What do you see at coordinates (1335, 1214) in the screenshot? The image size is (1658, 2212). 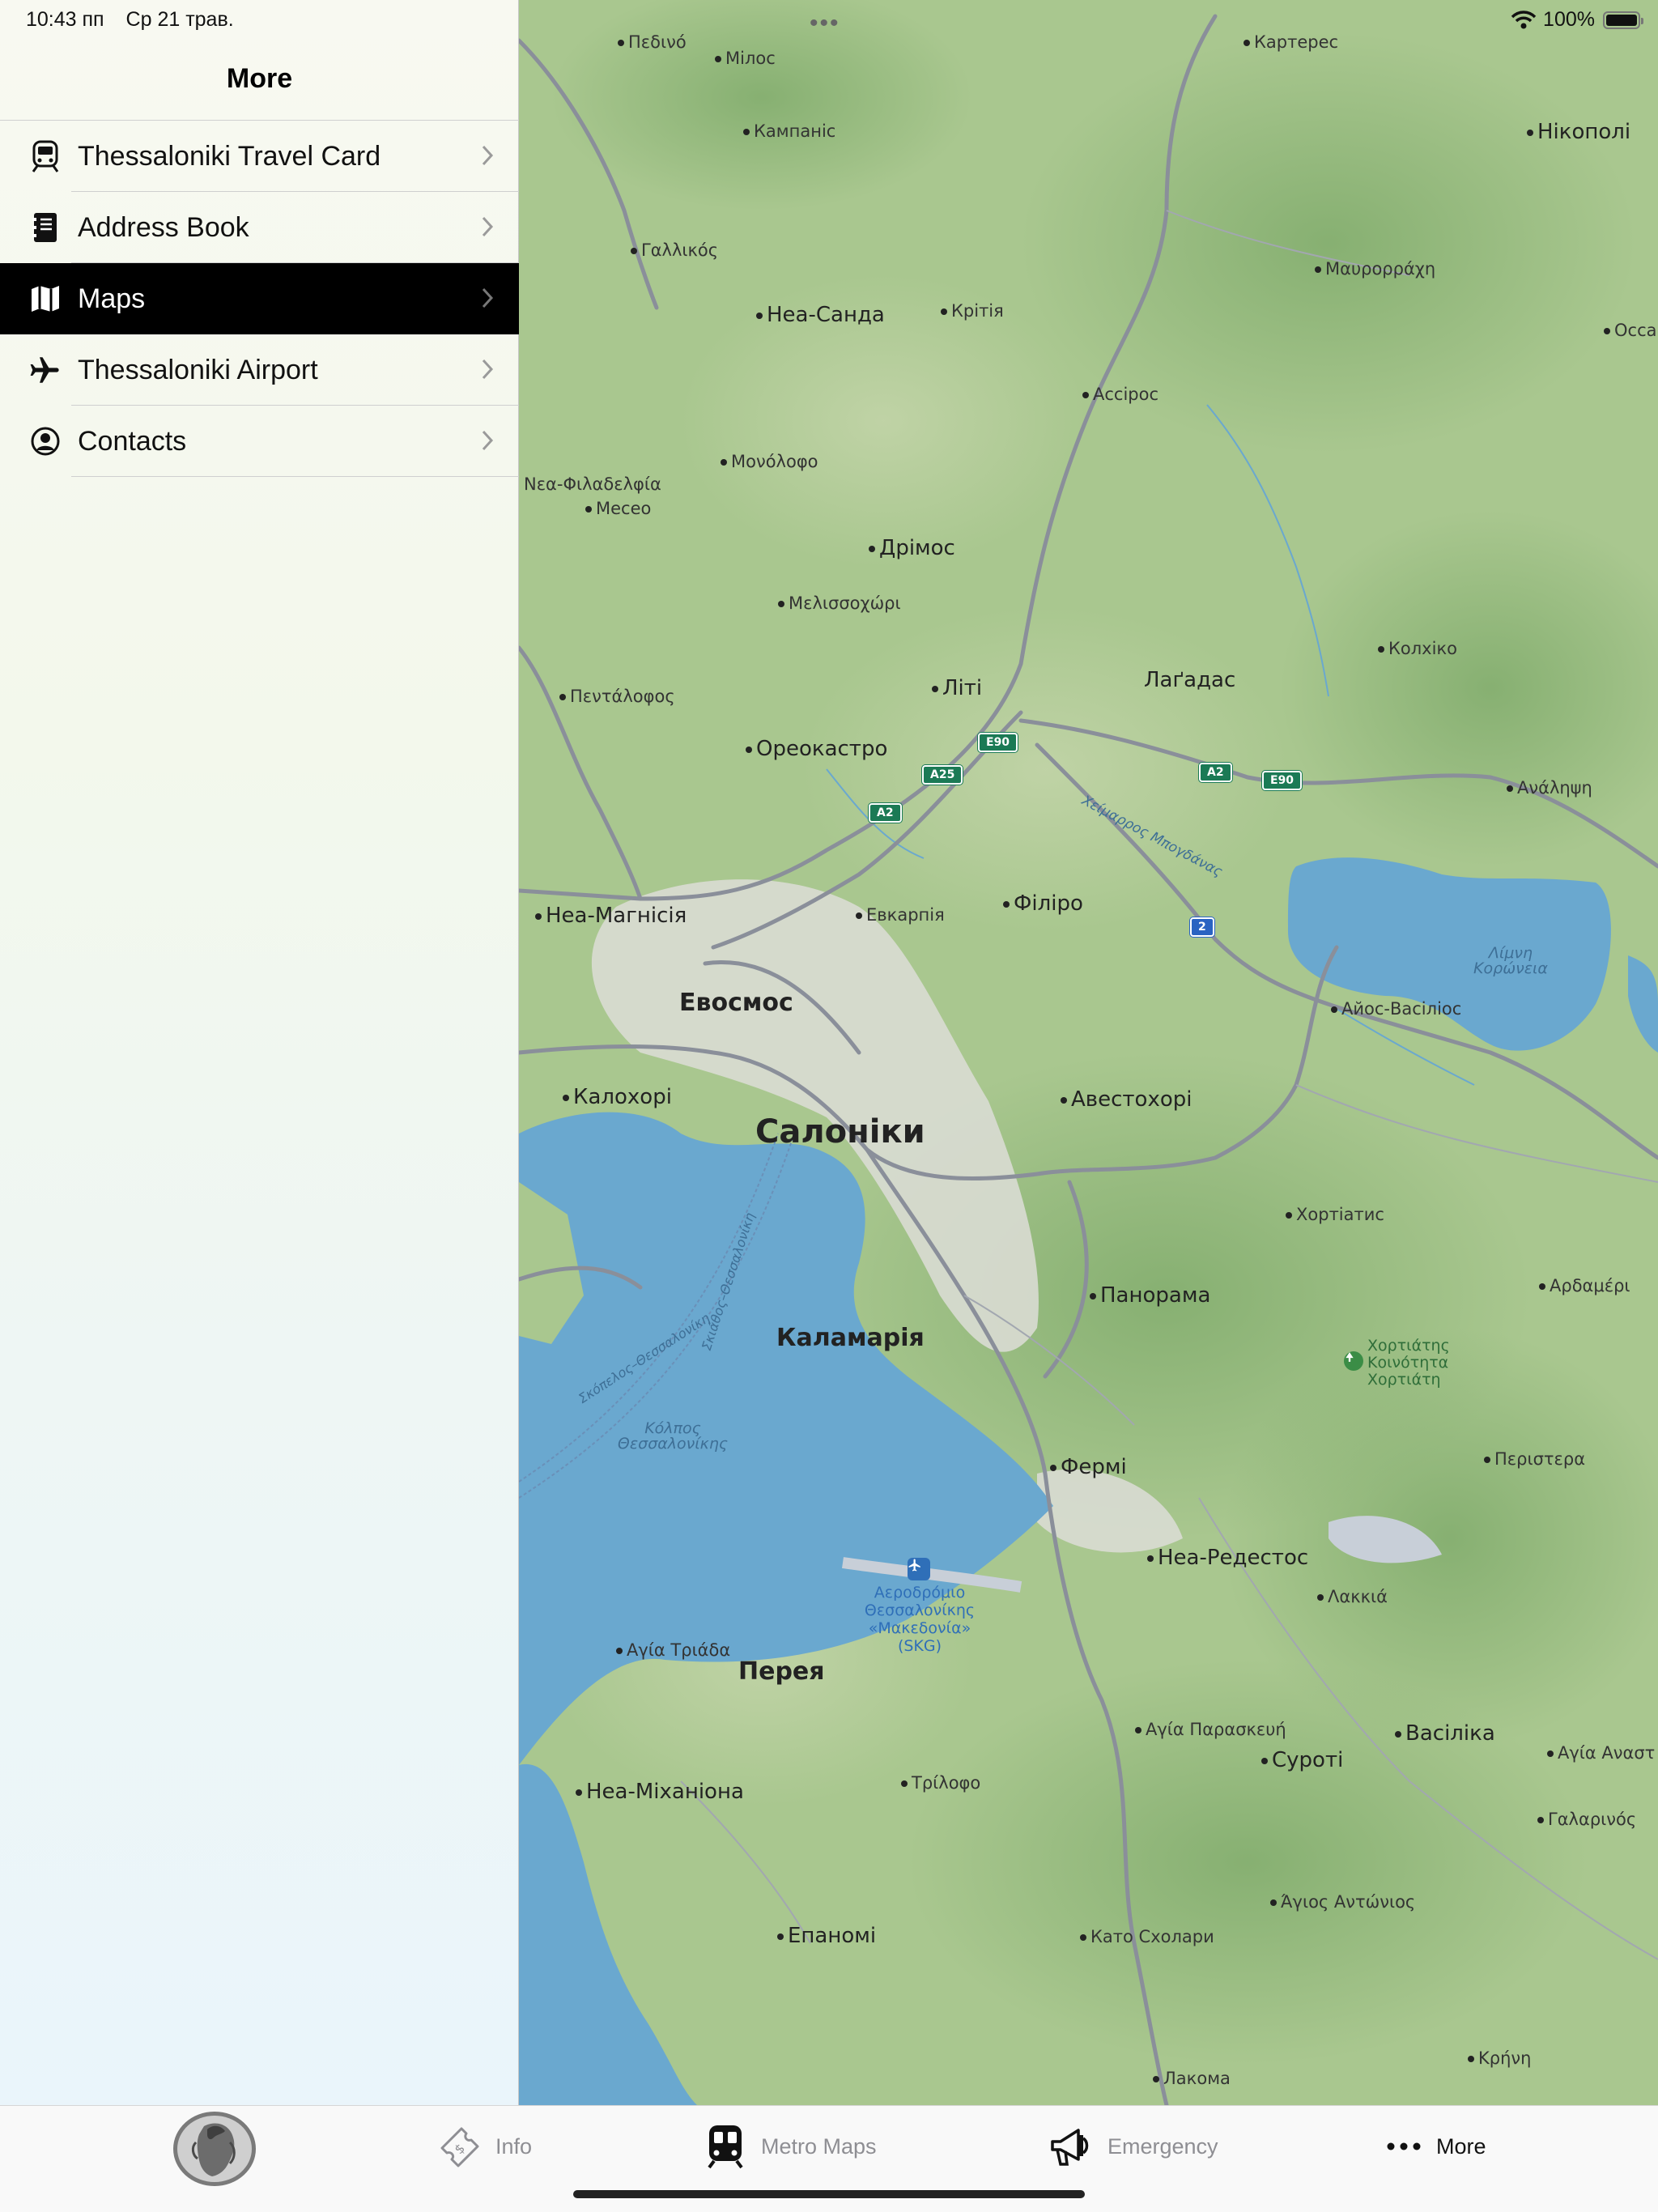 I see `place-label: Хортіатис` at bounding box center [1335, 1214].